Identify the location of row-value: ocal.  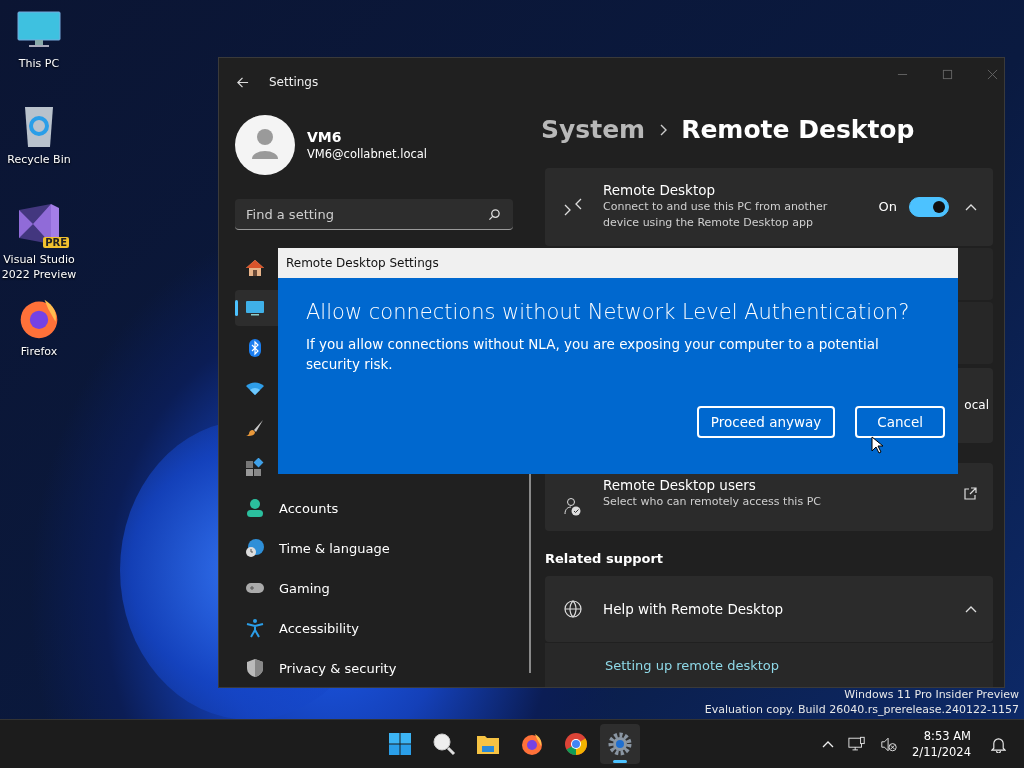
(976, 405).